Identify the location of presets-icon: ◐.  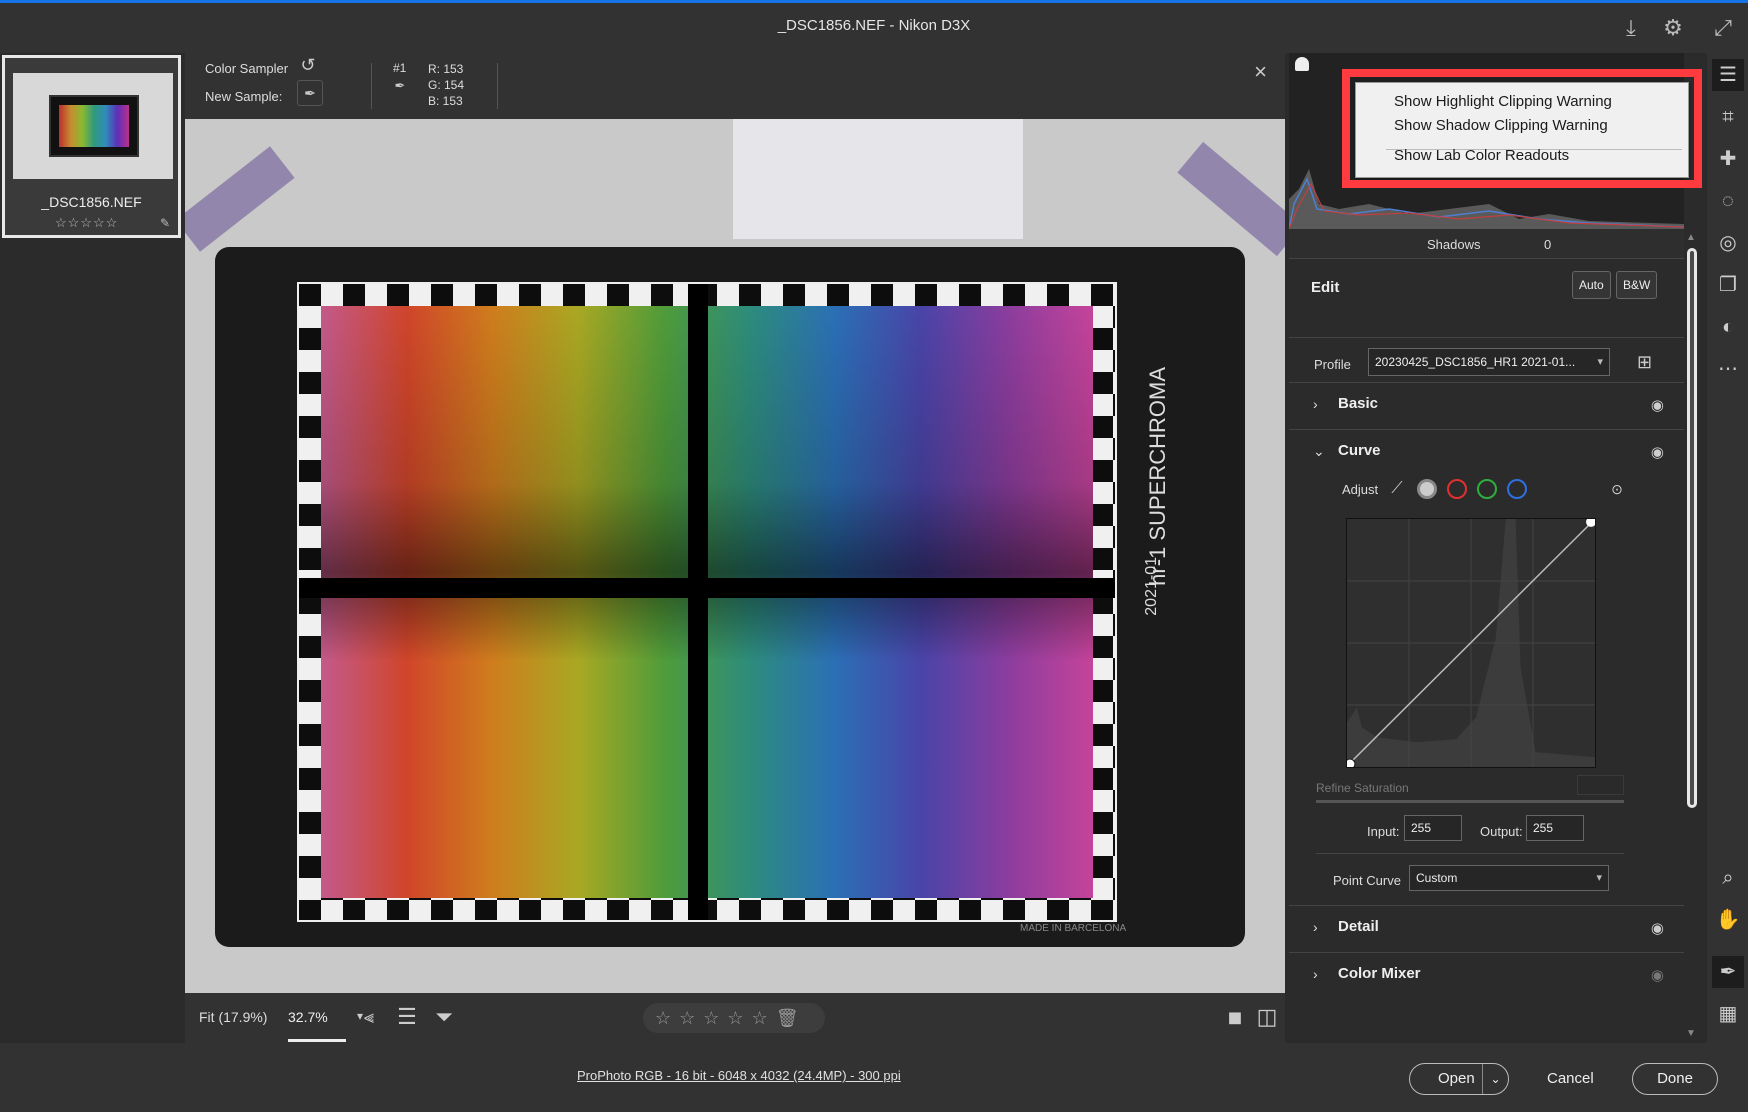
(1728, 327).